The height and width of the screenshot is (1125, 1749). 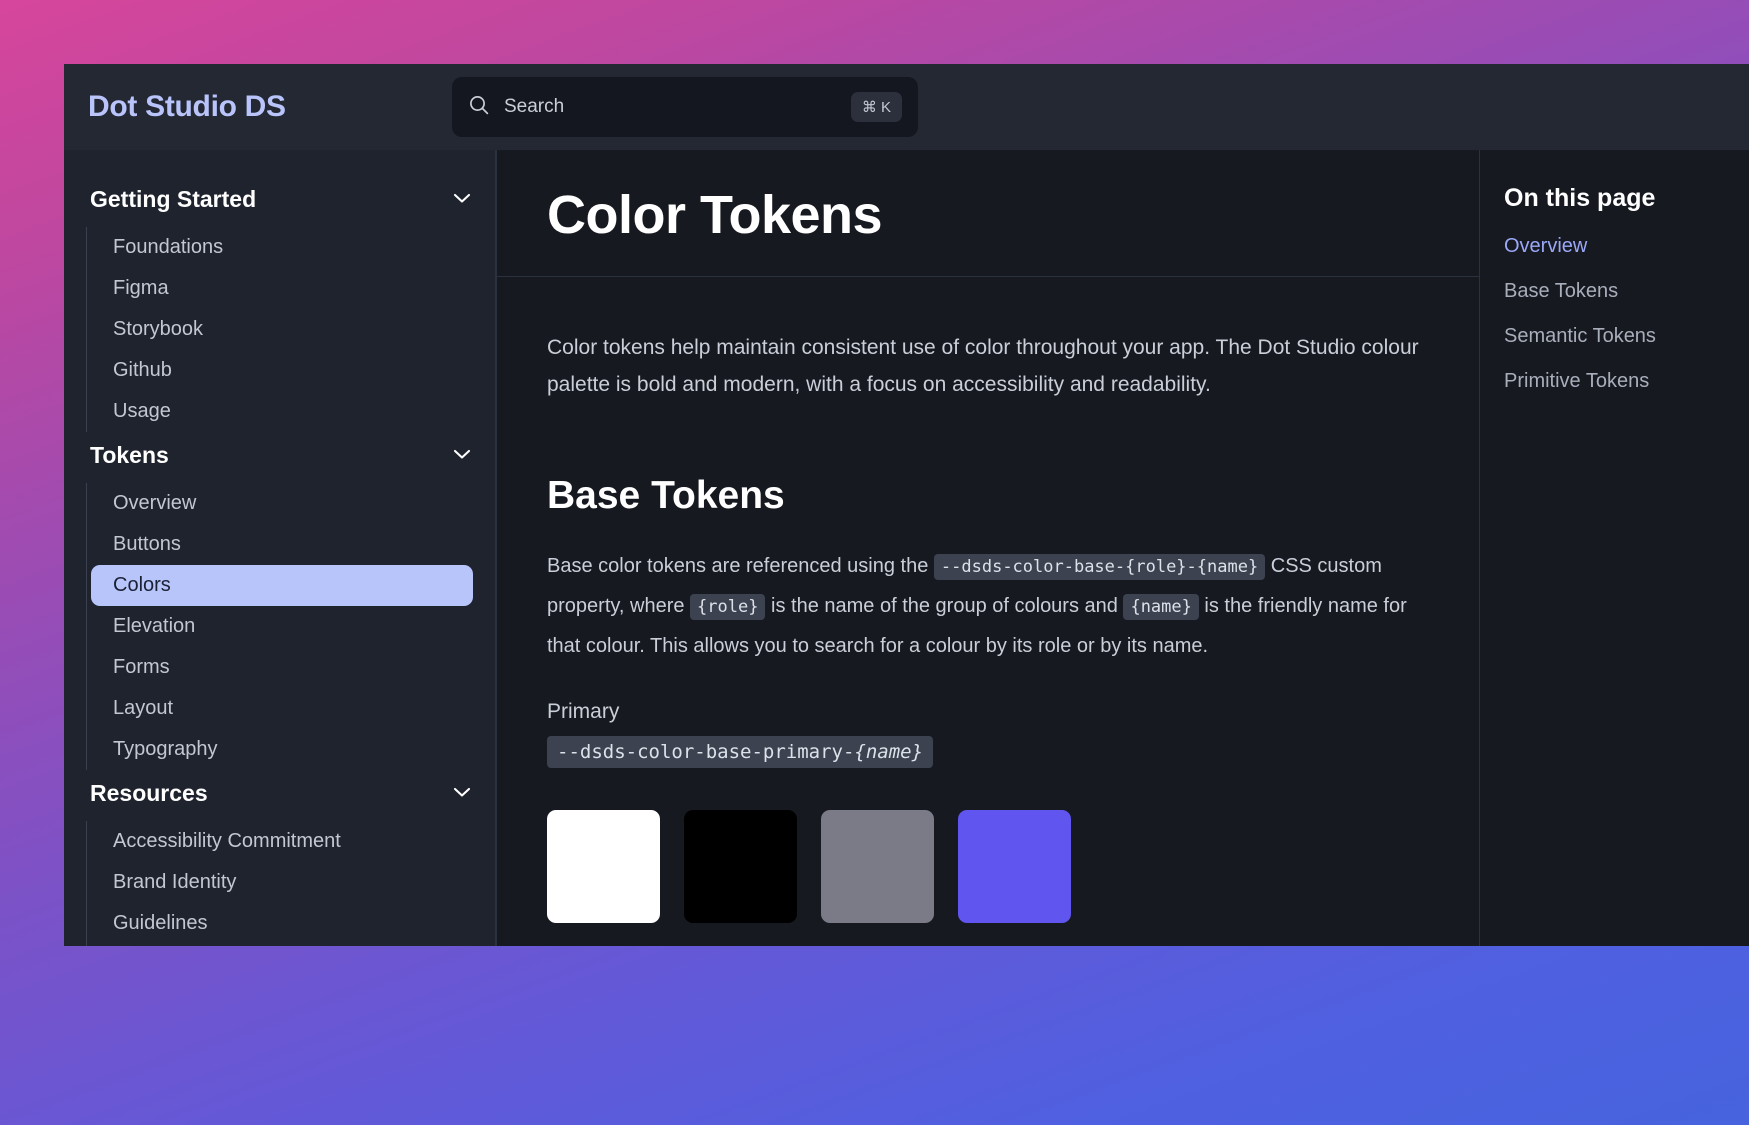 I want to click on sidebar-item-foundations: Foundations, so click(x=282, y=247).